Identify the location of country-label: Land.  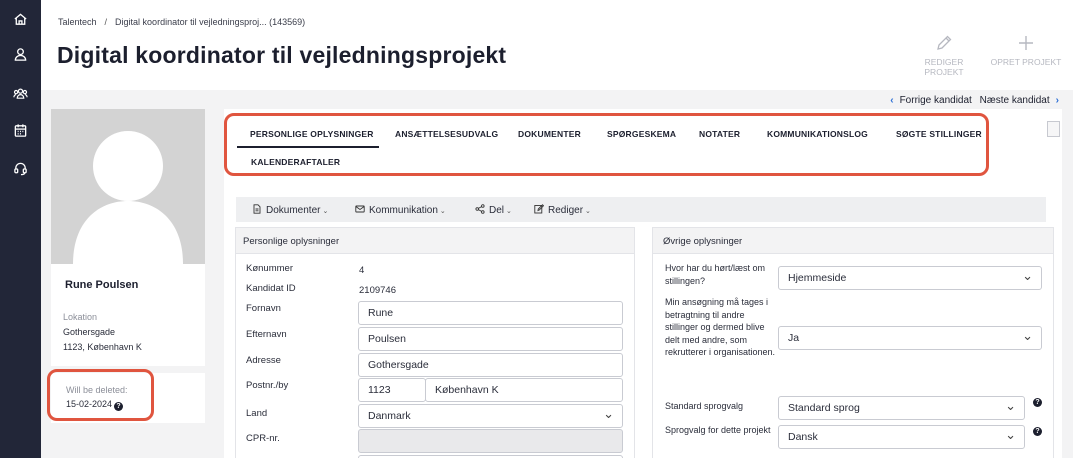
(257, 413).